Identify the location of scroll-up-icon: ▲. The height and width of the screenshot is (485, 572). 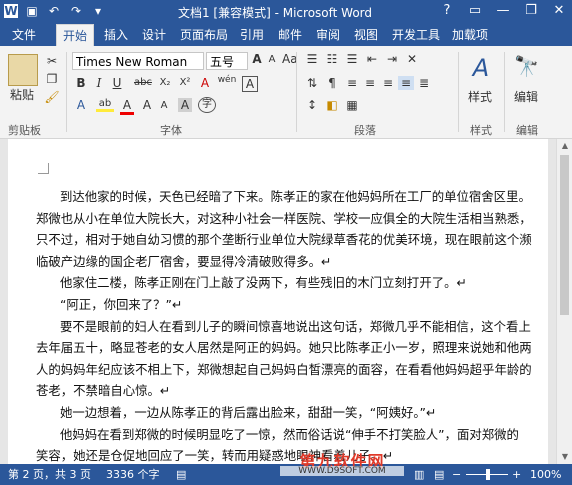
(564, 146).